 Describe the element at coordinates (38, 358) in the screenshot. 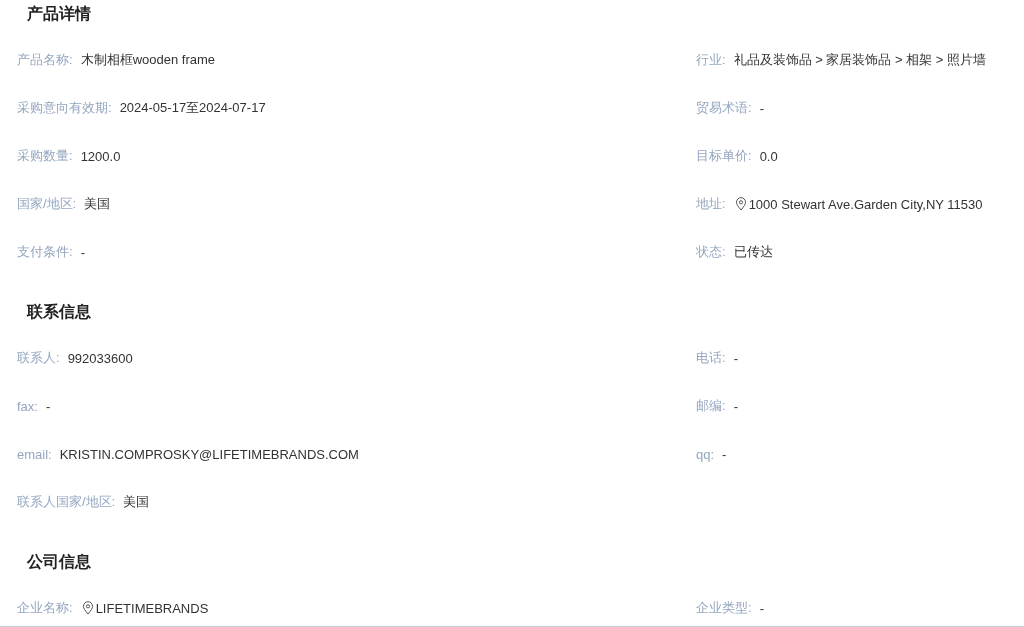

I see `field-label: 联系人:` at that location.